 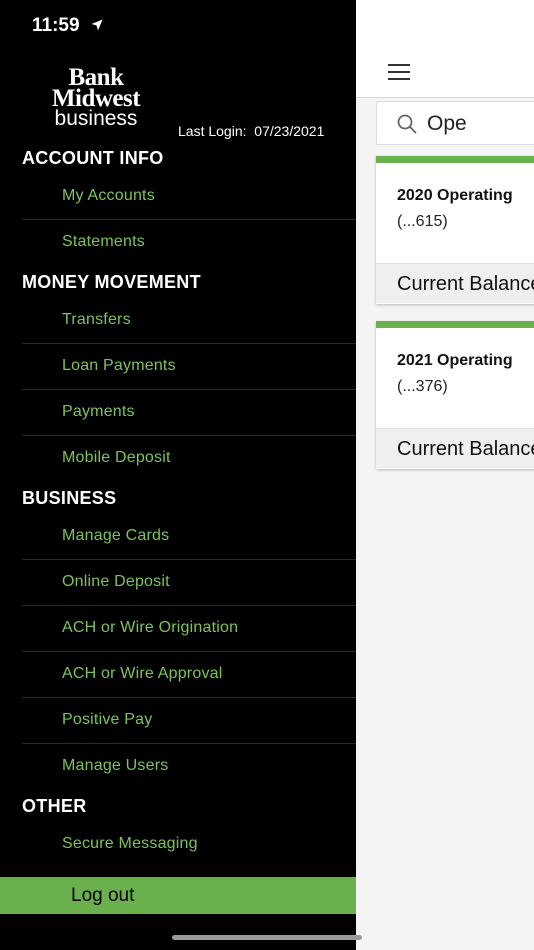 I want to click on logout-label: Log out, so click(x=103, y=895).